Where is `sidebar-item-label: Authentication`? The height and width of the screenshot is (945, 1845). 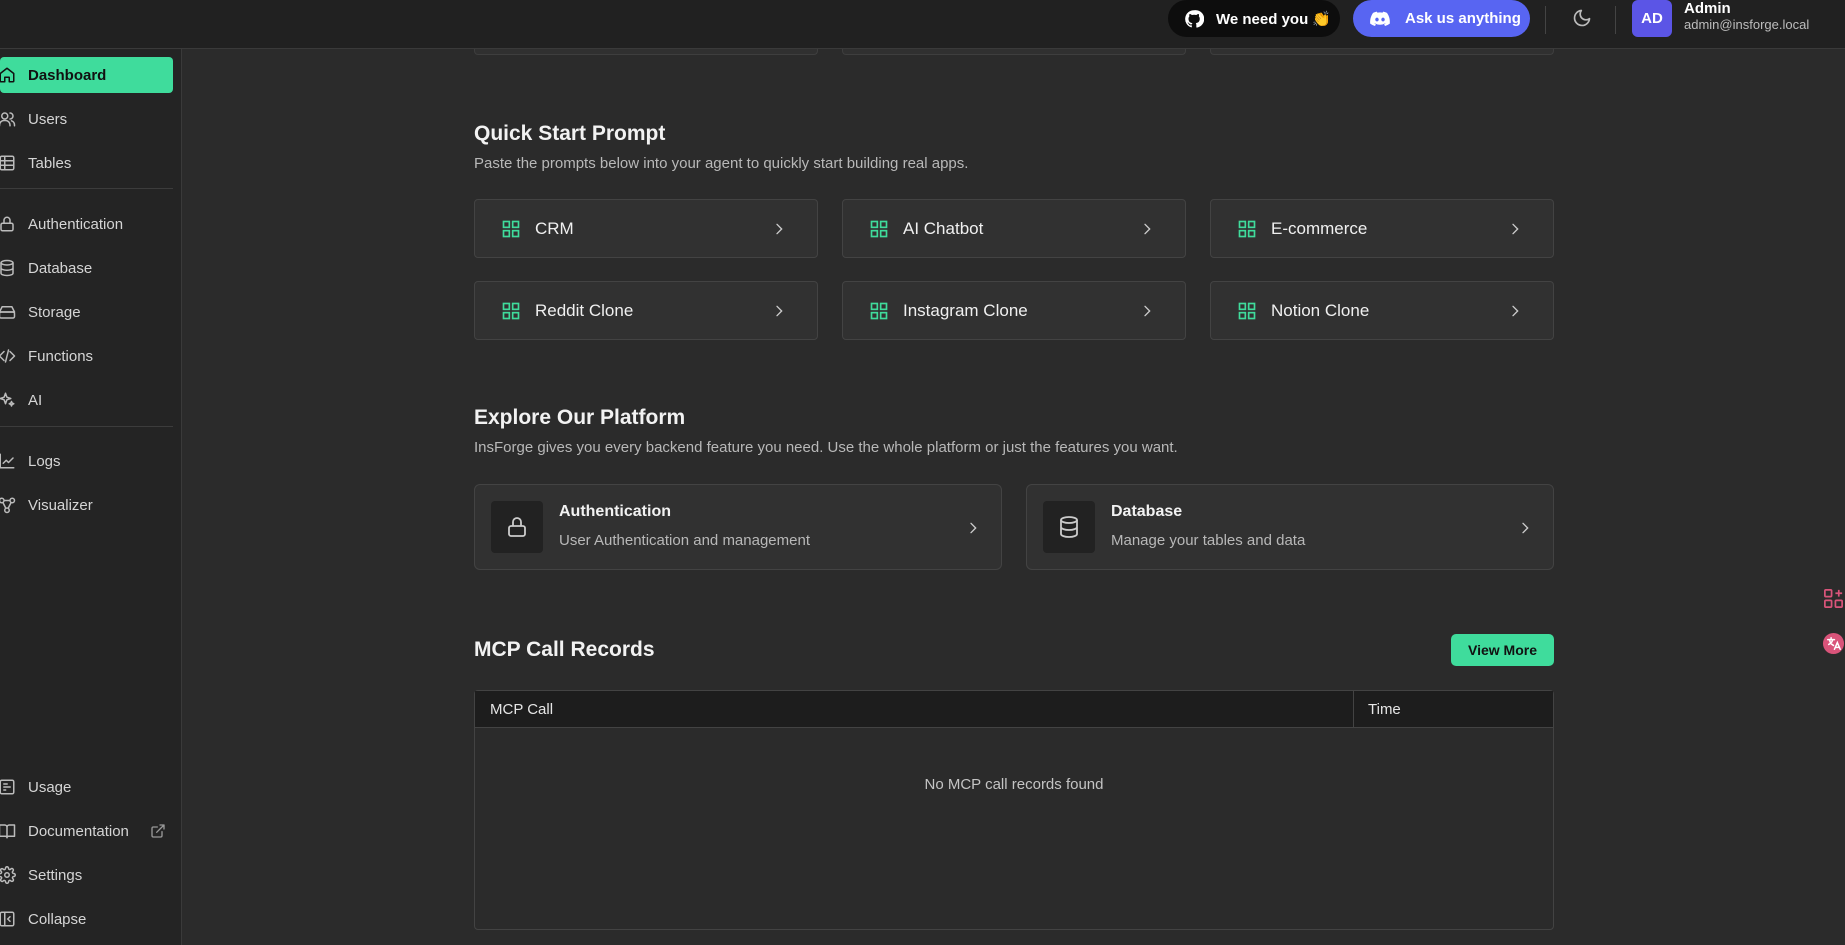 sidebar-item-label: Authentication is located at coordinates (76, 224).